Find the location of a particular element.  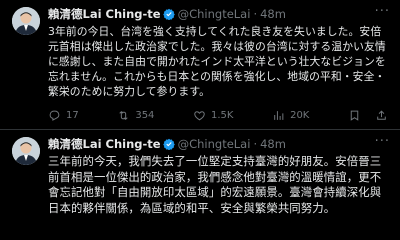

like-icon is located at coordinates (199, 115).